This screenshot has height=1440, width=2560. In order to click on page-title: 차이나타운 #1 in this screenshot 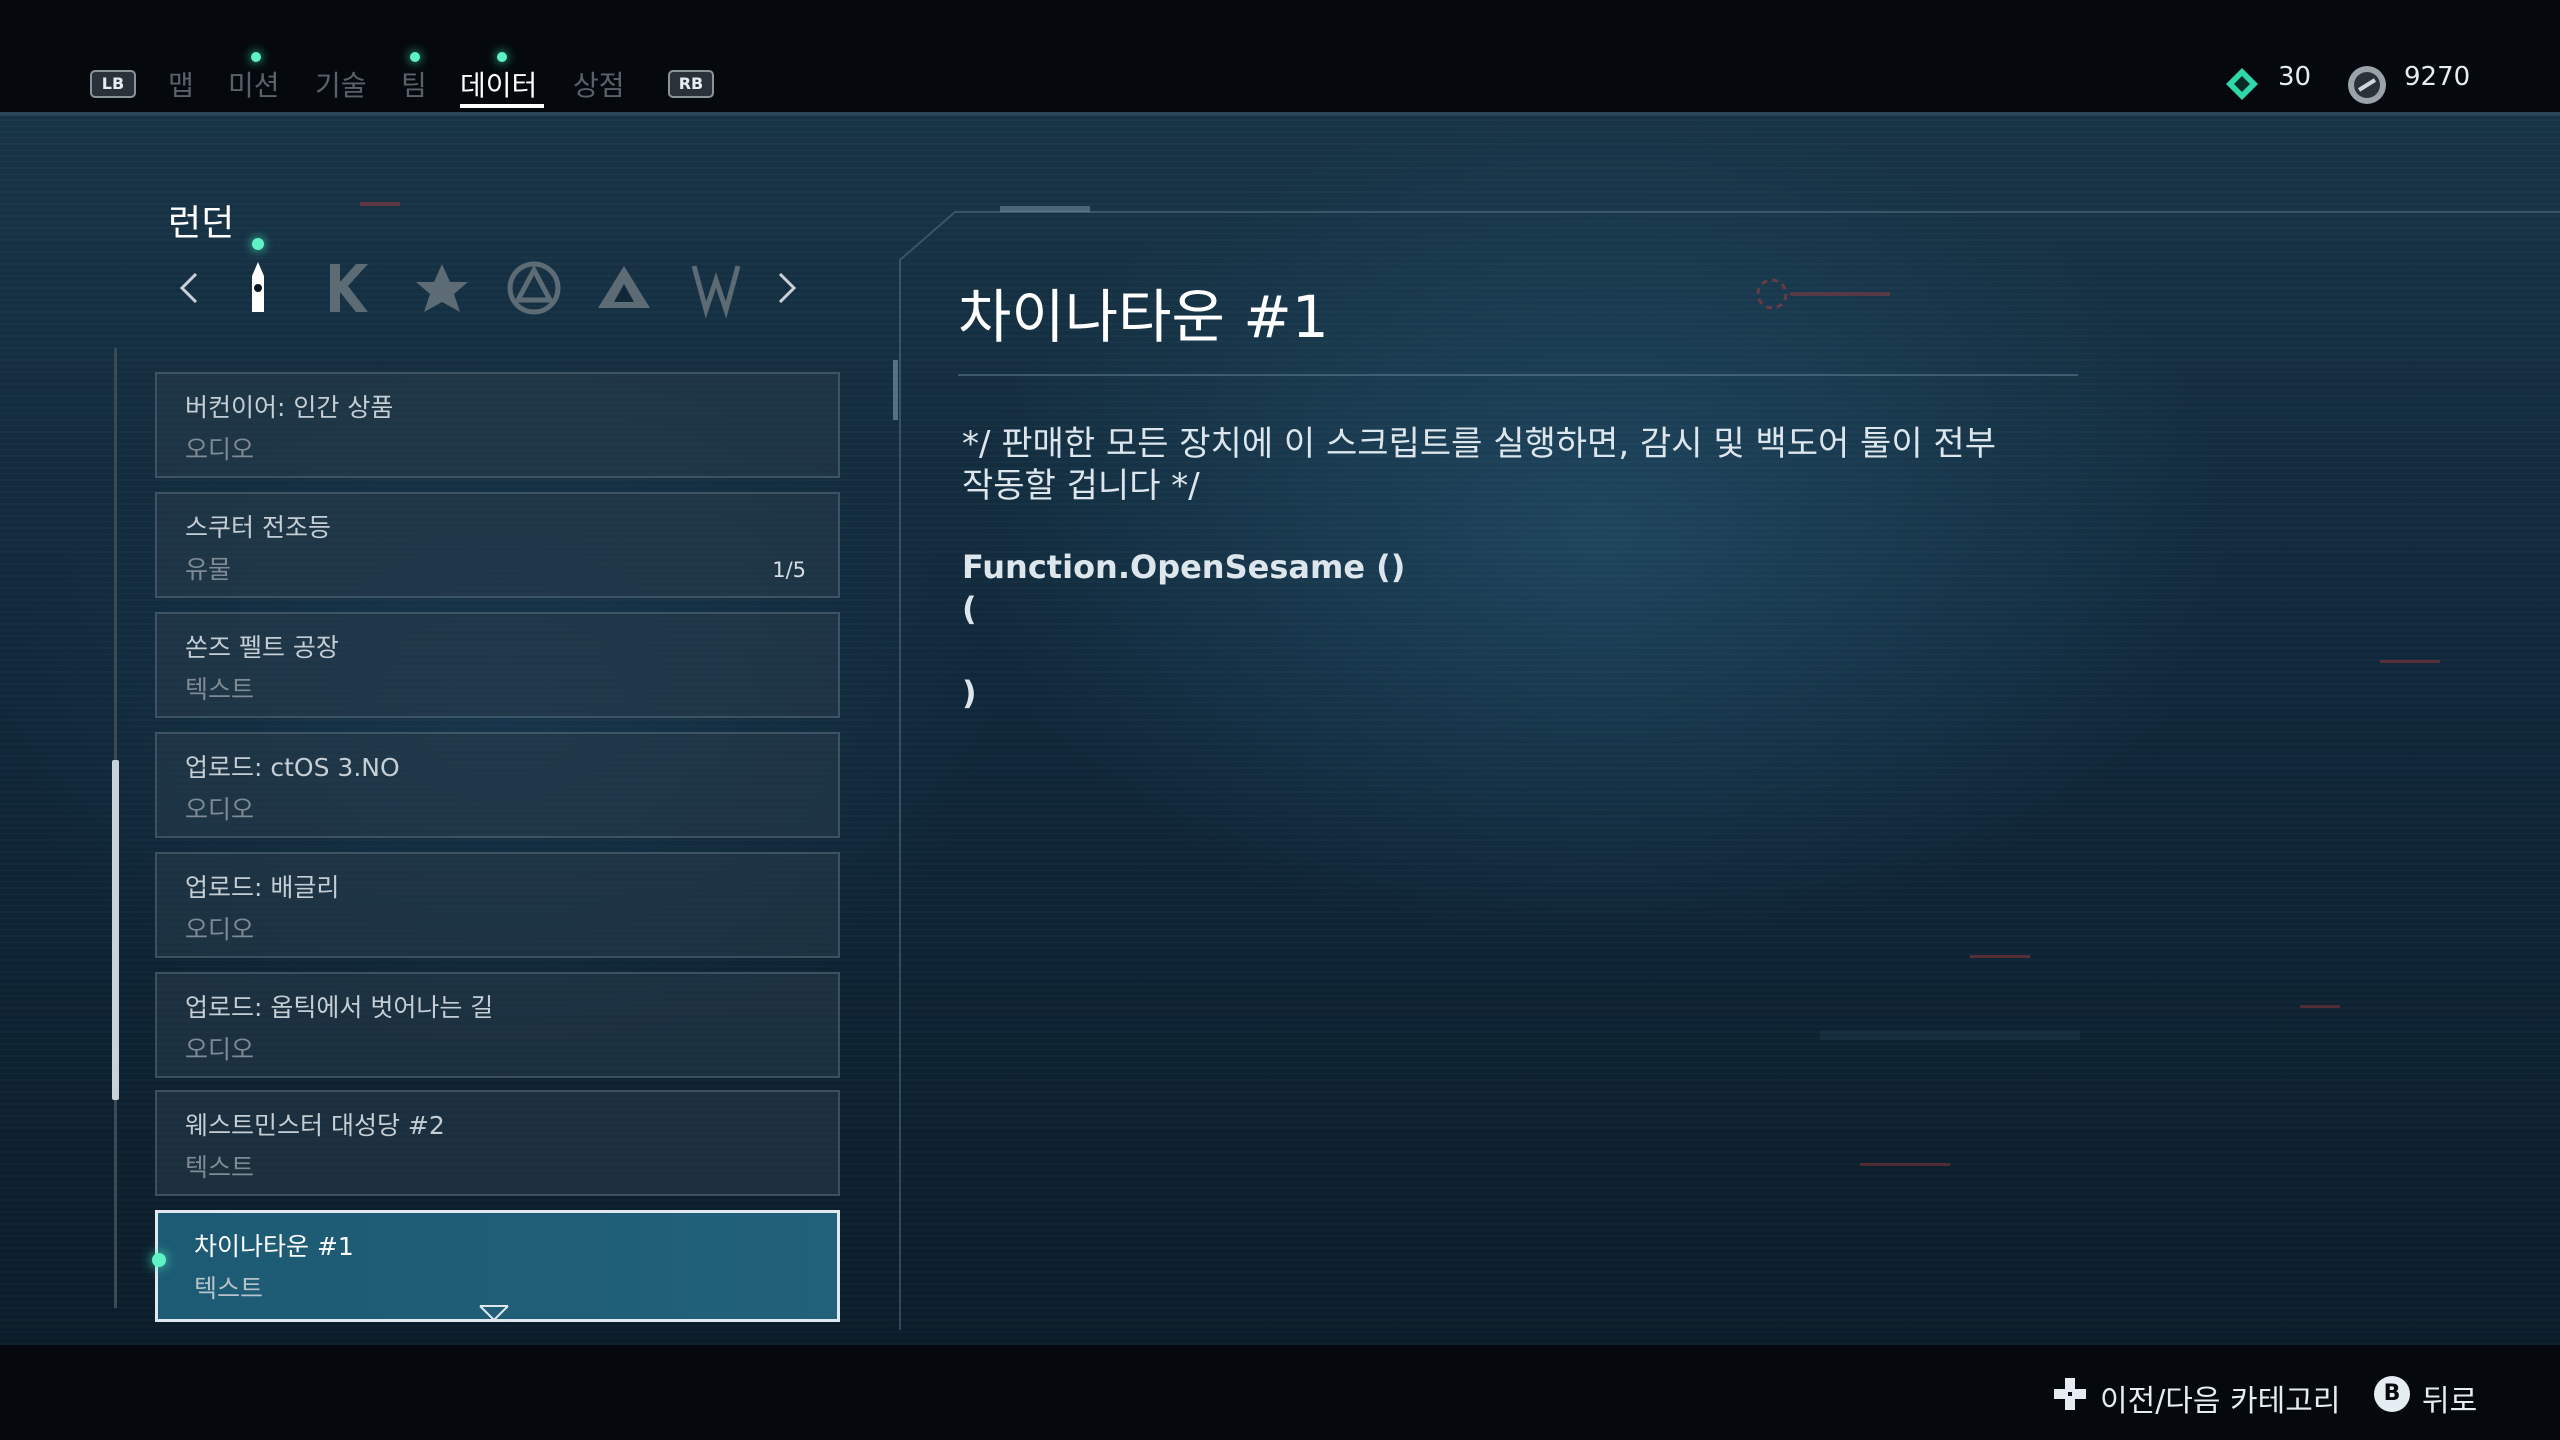, I will do `click(1143, 317)`.